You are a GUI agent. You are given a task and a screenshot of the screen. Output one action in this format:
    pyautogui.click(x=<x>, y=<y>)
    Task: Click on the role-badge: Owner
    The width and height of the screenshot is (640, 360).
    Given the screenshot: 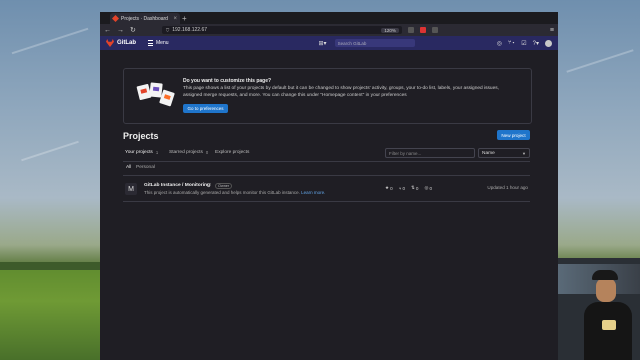 What is the action you would take?
    pyautogui.click(x=224, y=186)
    